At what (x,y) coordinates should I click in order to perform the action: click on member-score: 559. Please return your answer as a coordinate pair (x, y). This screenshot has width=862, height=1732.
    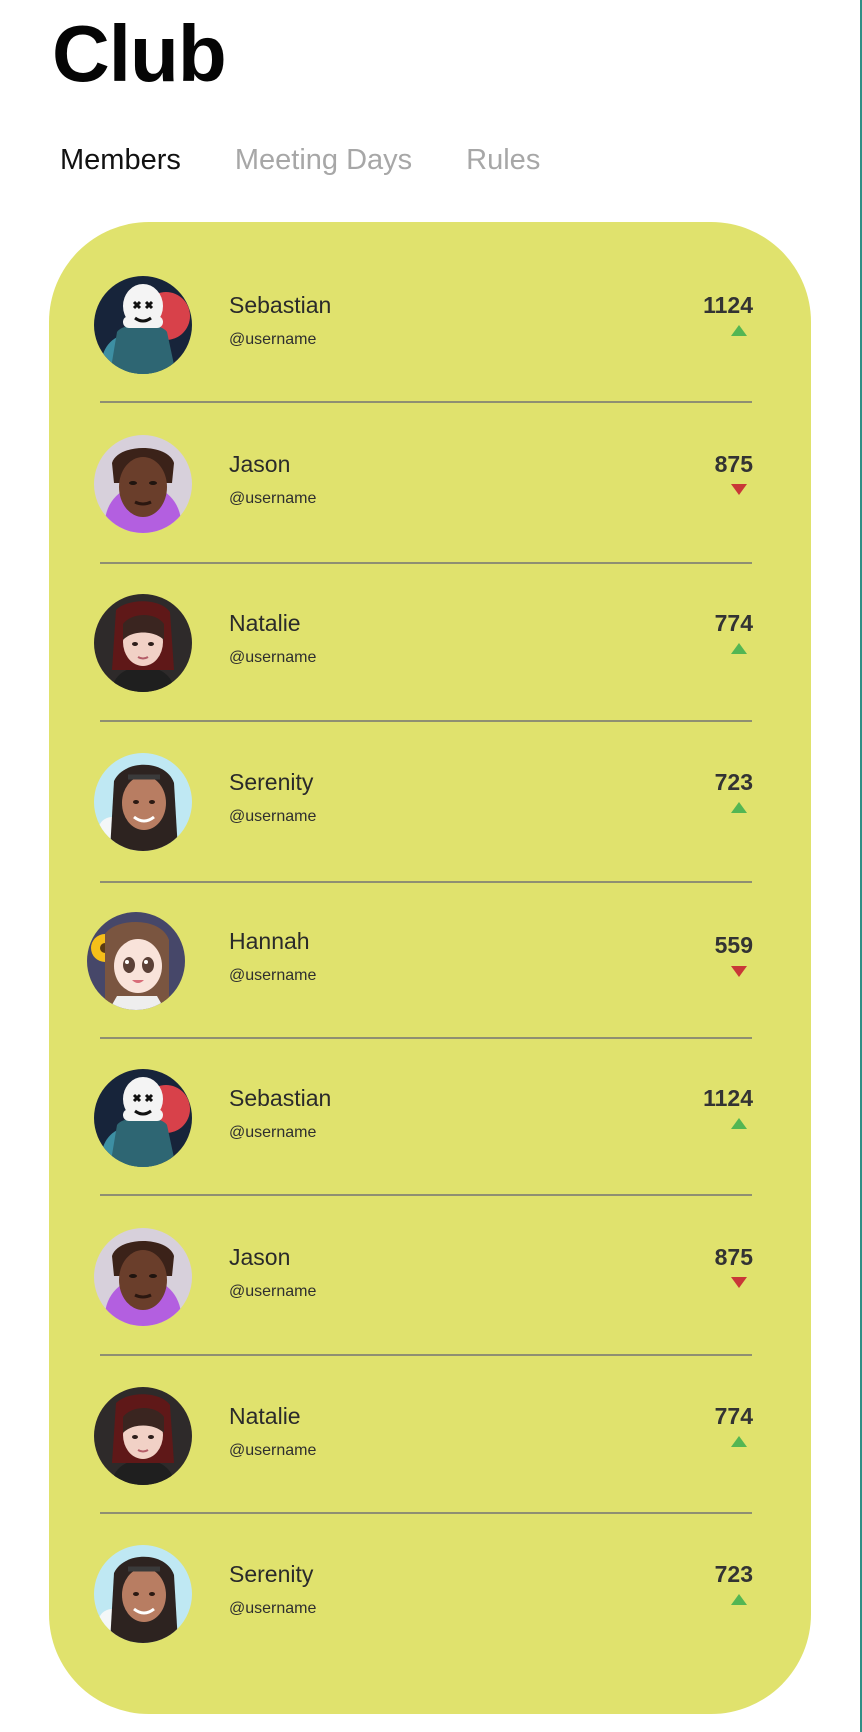
    Looking at the image, I should click on (733, 945).